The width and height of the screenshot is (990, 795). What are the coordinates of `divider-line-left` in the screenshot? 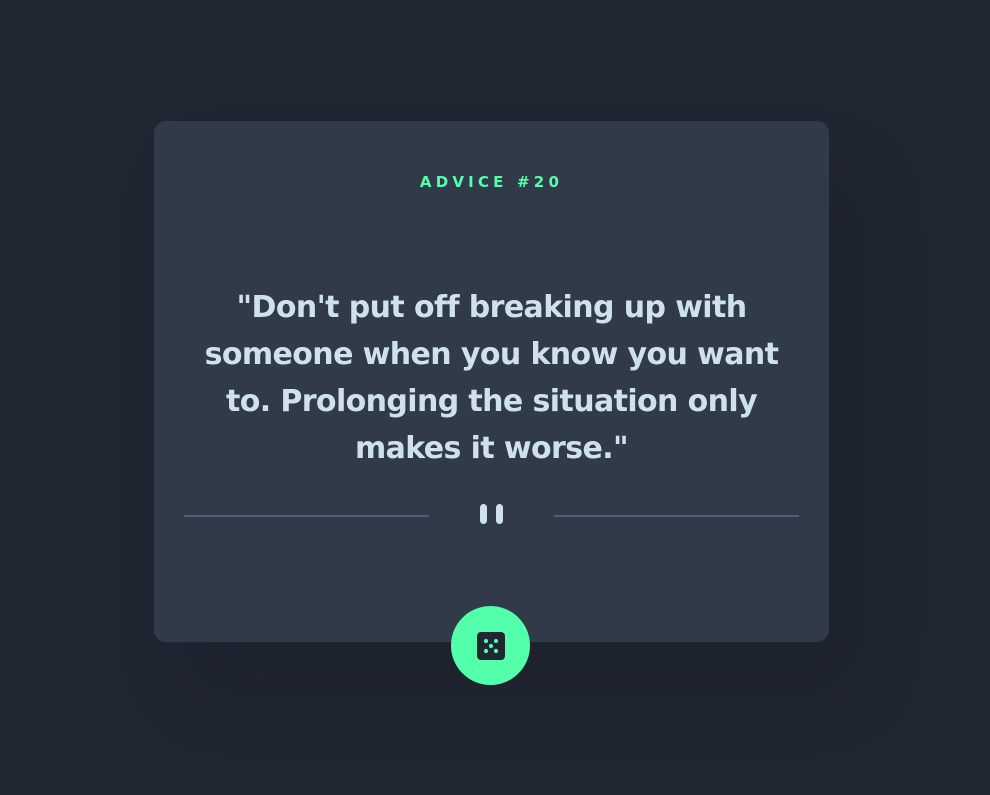 It's located at (306, 516).